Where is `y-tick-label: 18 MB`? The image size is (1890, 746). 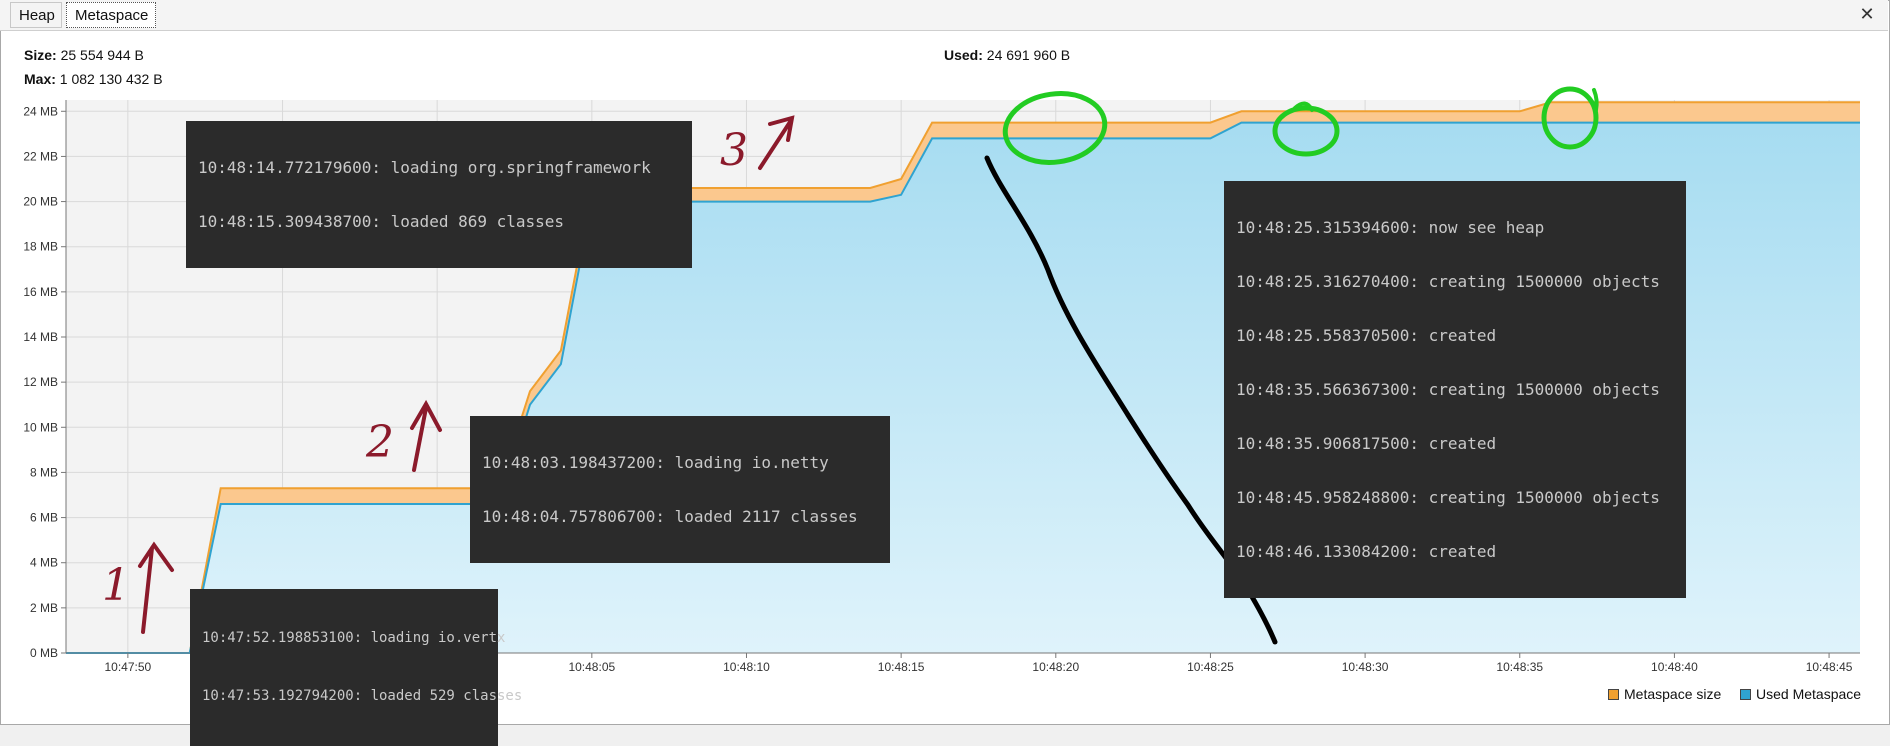
y-tick-label: 18 MB is located at coordinates (40, 247).